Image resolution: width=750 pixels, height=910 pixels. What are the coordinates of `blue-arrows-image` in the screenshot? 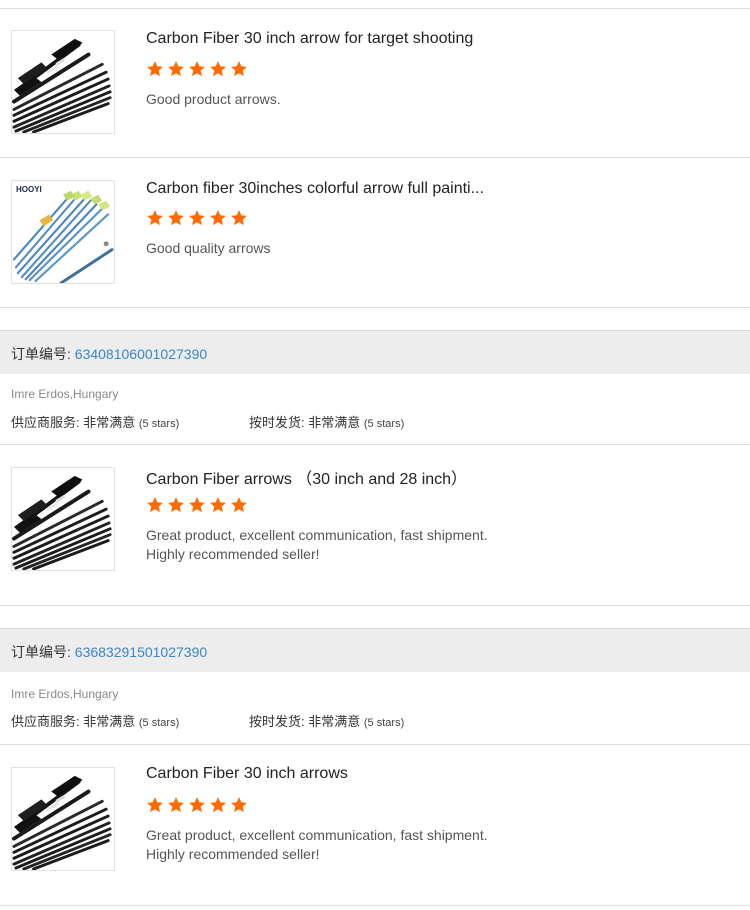 It's located at (63, 232).